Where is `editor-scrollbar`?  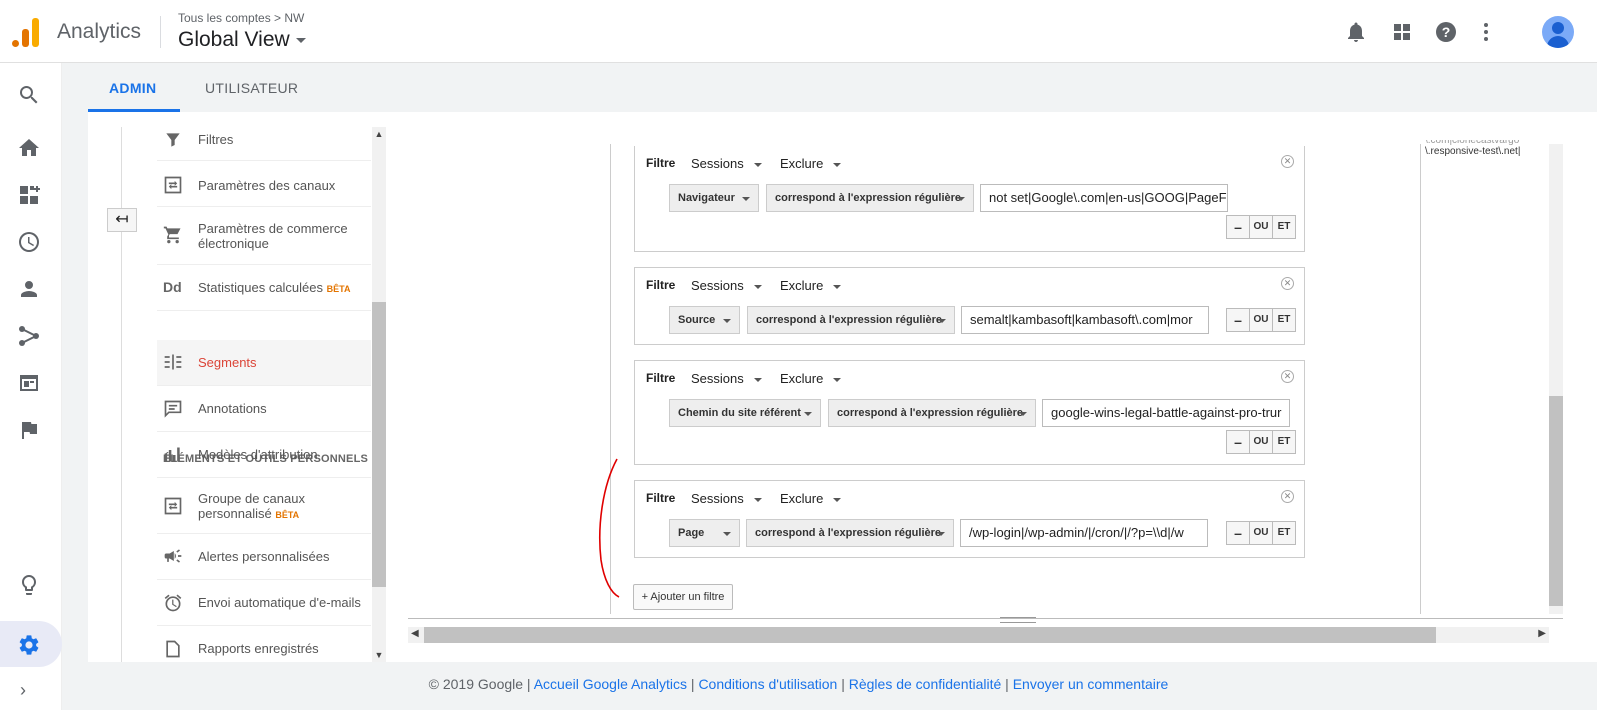
editor-scrollbar is located at coordinates (1556, 379).